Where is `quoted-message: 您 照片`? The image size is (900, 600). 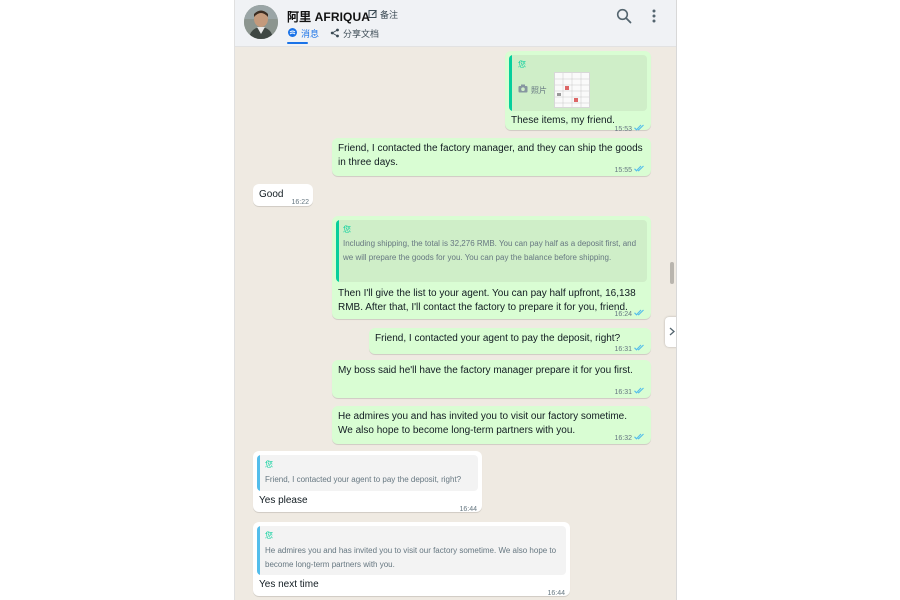 quoted-message: 您 照片 is located at coordinates (578, 83).